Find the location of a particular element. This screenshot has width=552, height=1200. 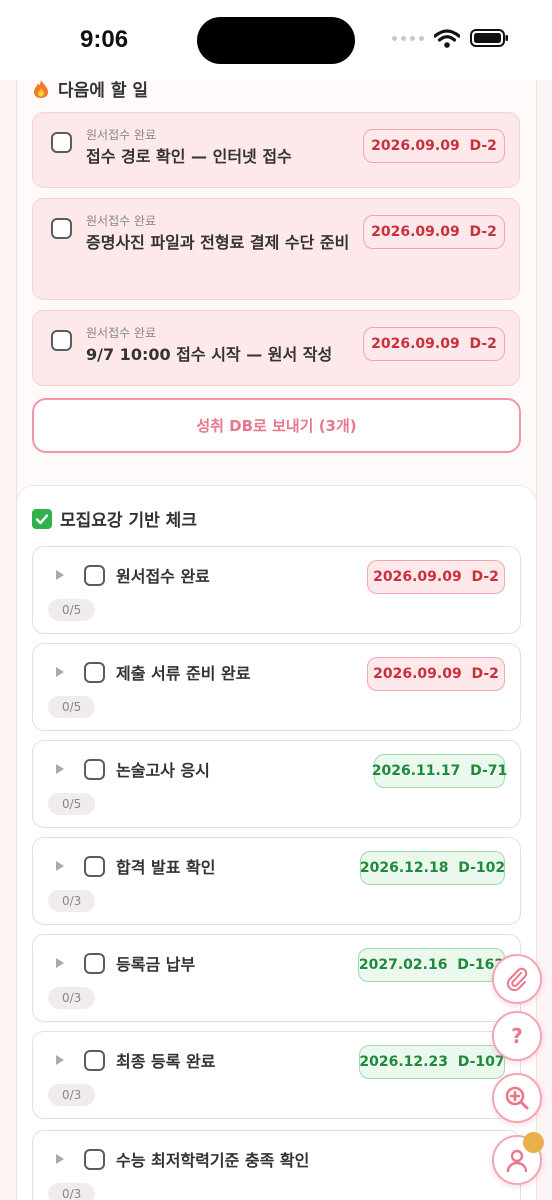

check-section-title: 모집요강 기반 체크 is located at coordinates (128, 521).